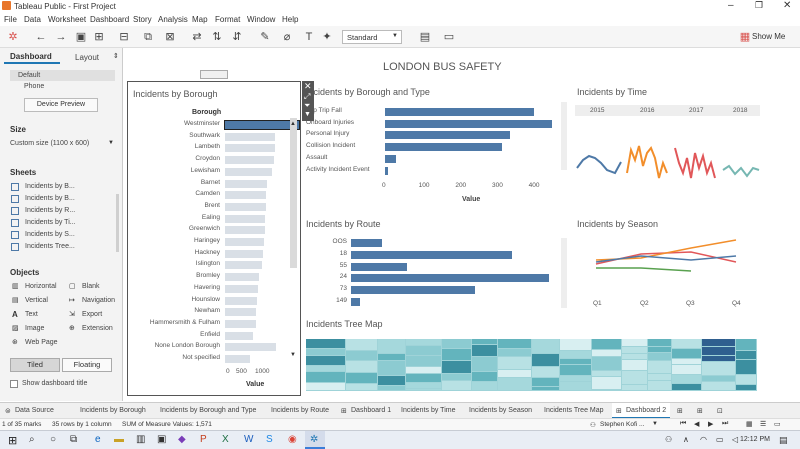 The image size is (800, 449). What do you see at coordinates (425, 37) in the screenshot?
I see `fit-icon: ▤` at bounding box center [425, 37].